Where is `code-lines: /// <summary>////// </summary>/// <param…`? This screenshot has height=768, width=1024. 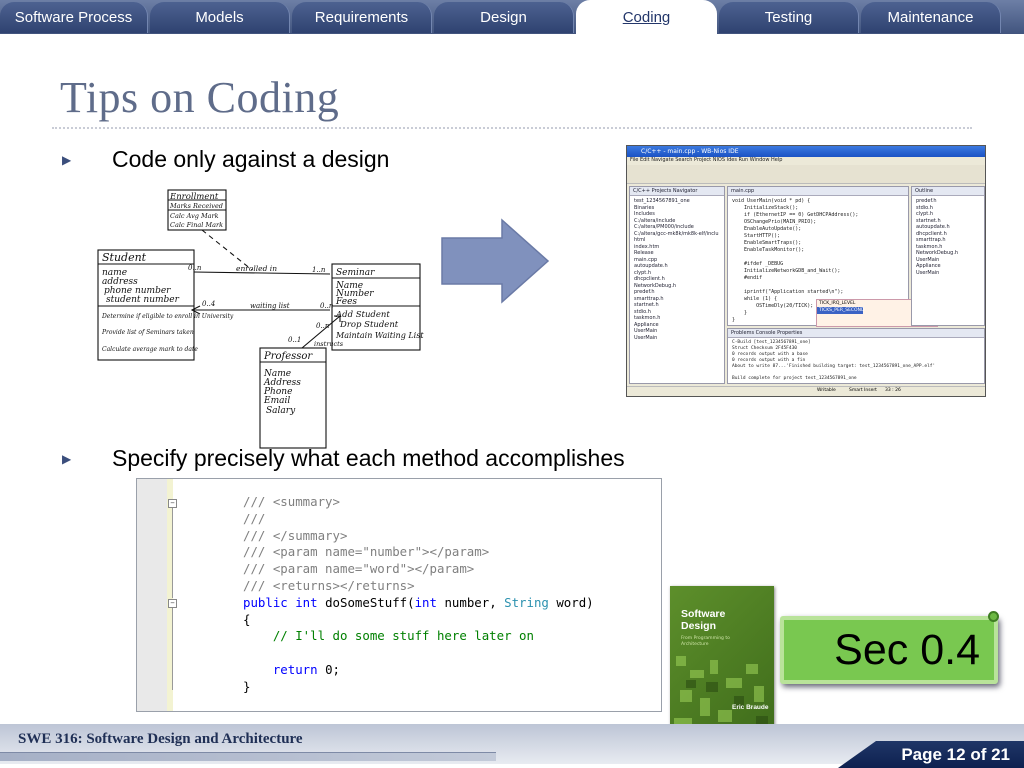 code-lines: /// <summary>////// </summary>/// <param… is located at coordinates (418, 595).